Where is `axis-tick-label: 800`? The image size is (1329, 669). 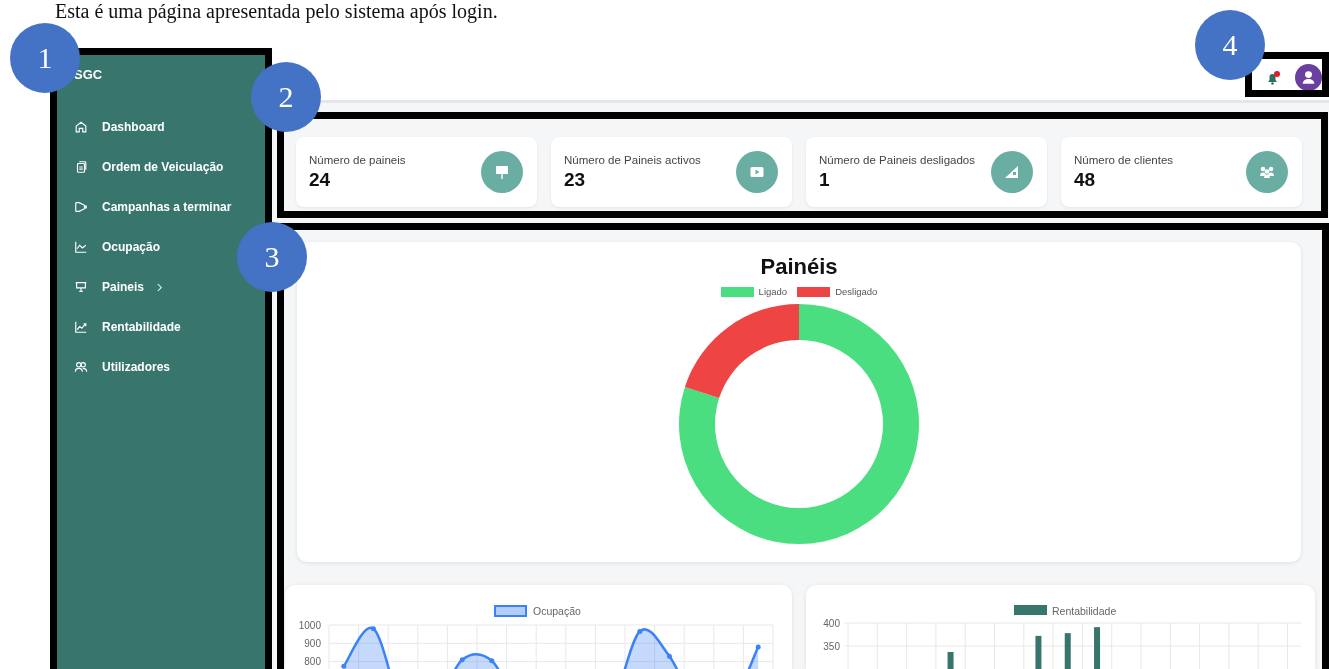 axis-tick-label: 800 is located at coordinates (312, 662).